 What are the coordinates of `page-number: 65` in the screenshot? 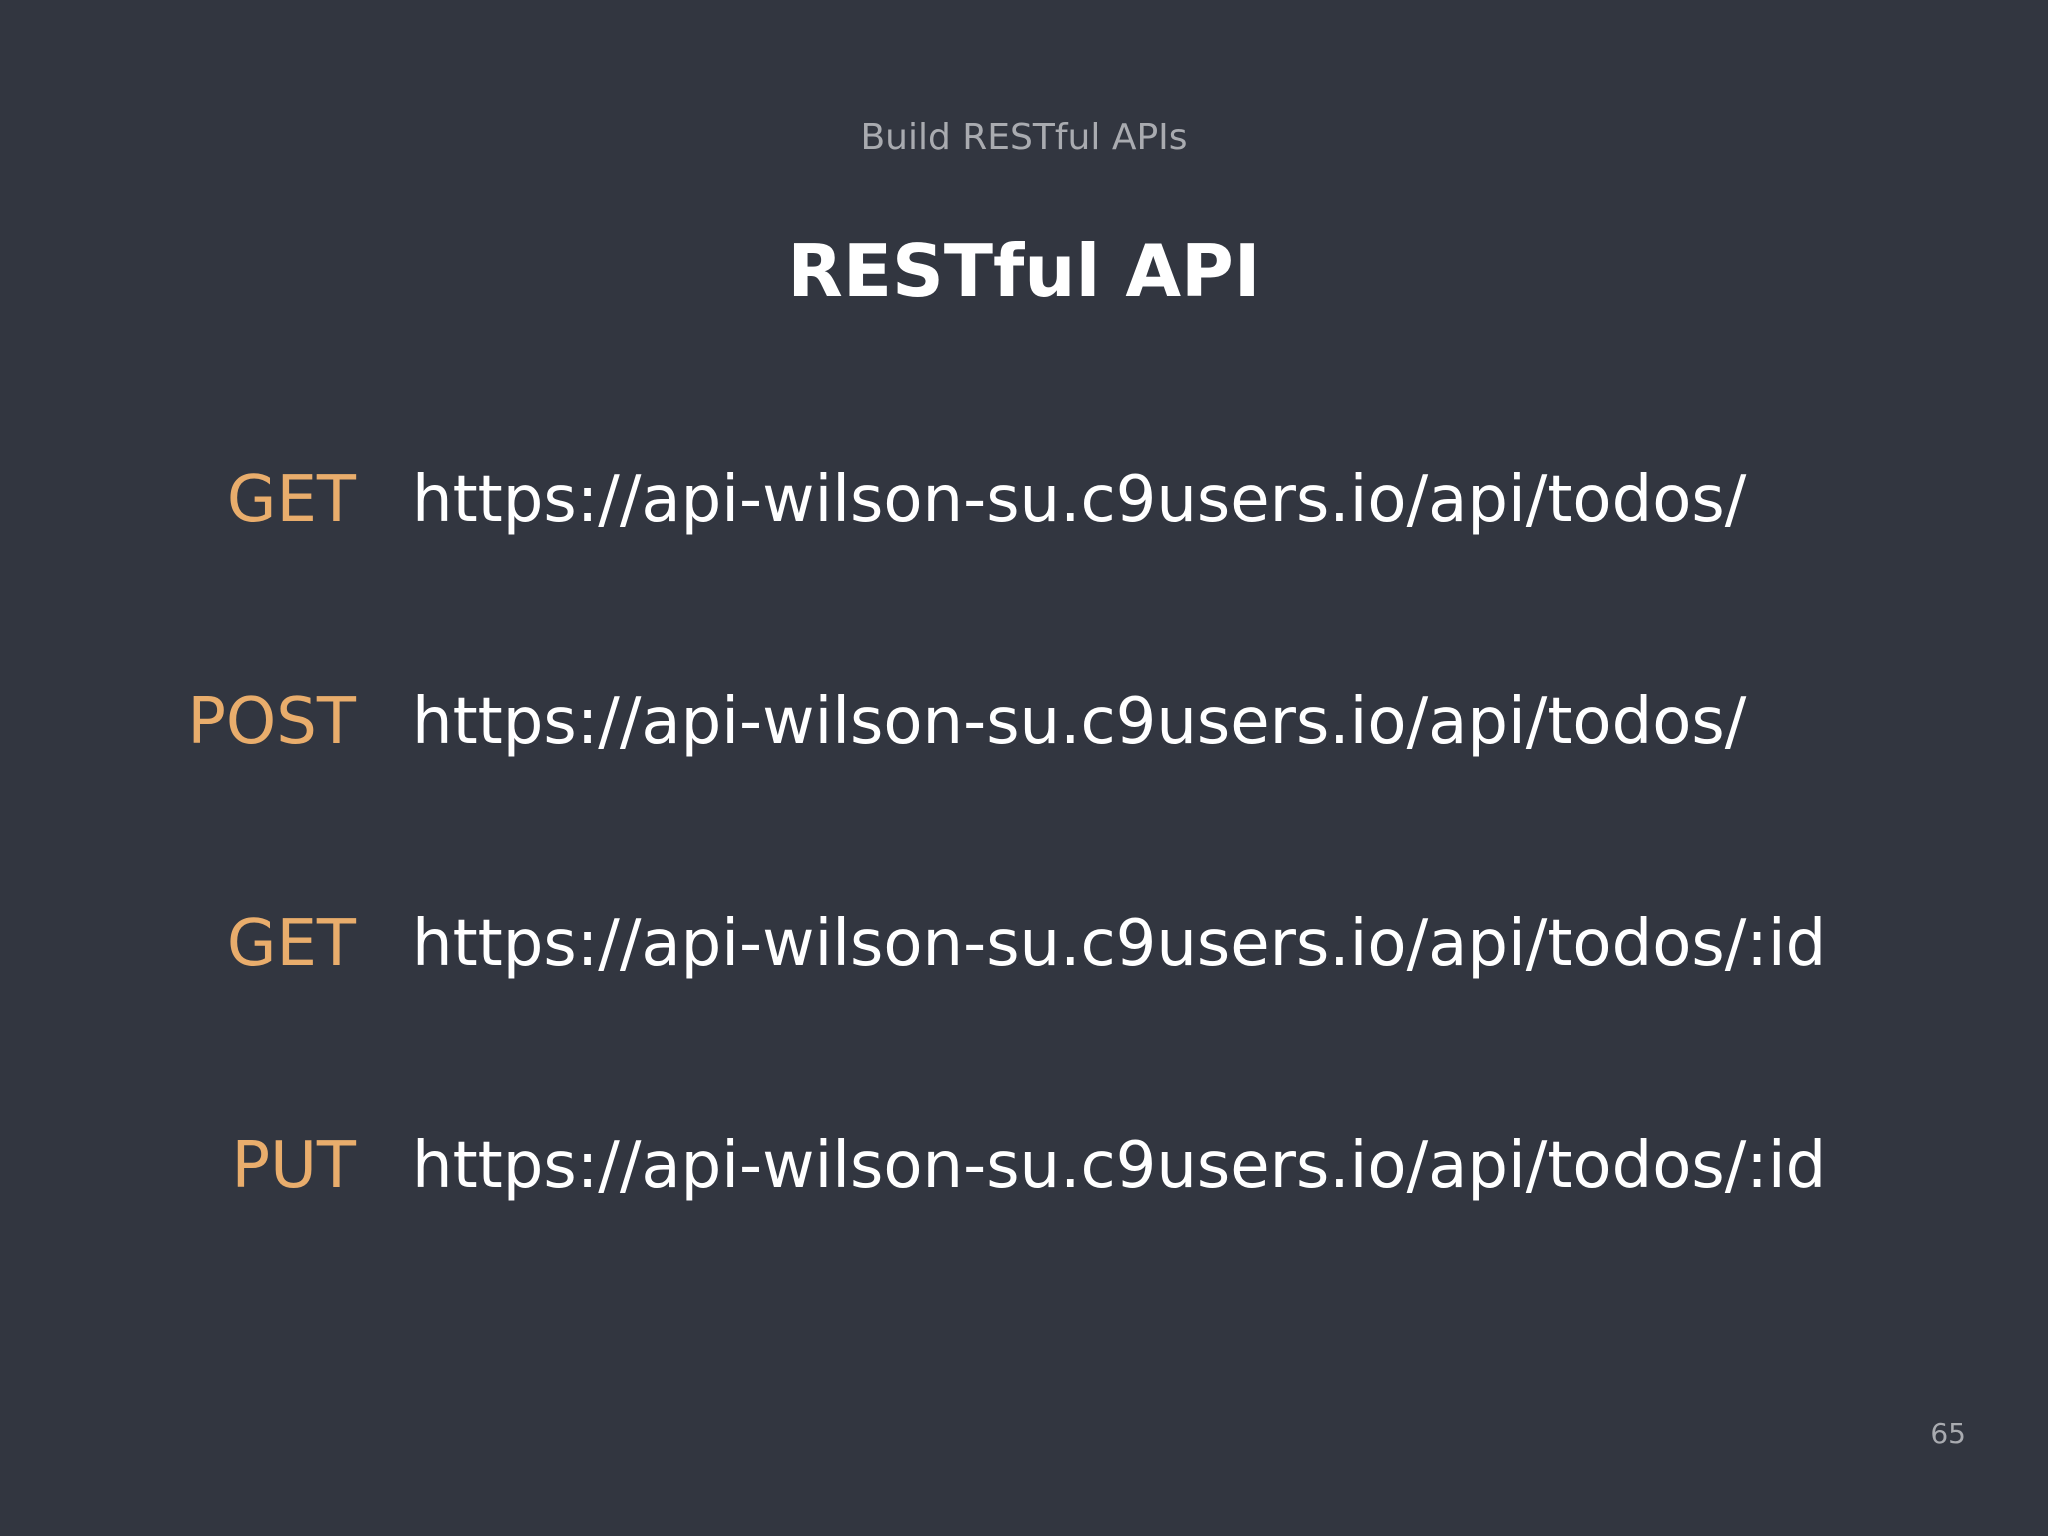 It's located at (1948, 1433).